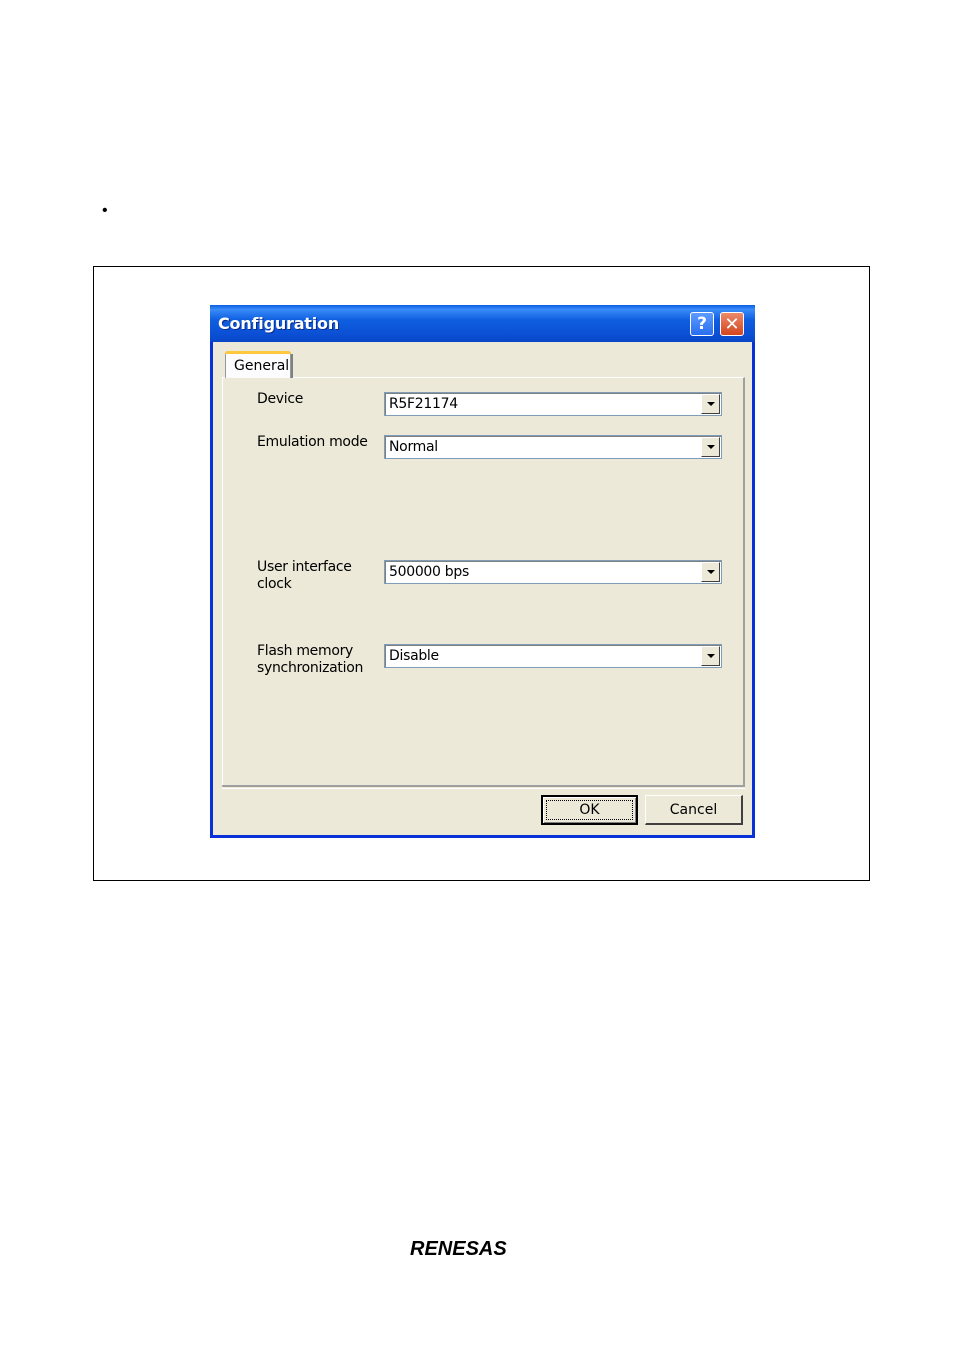 The image size is (954, 1355). I want to click on cancel-button-label: Cancel, so click(693, 809).